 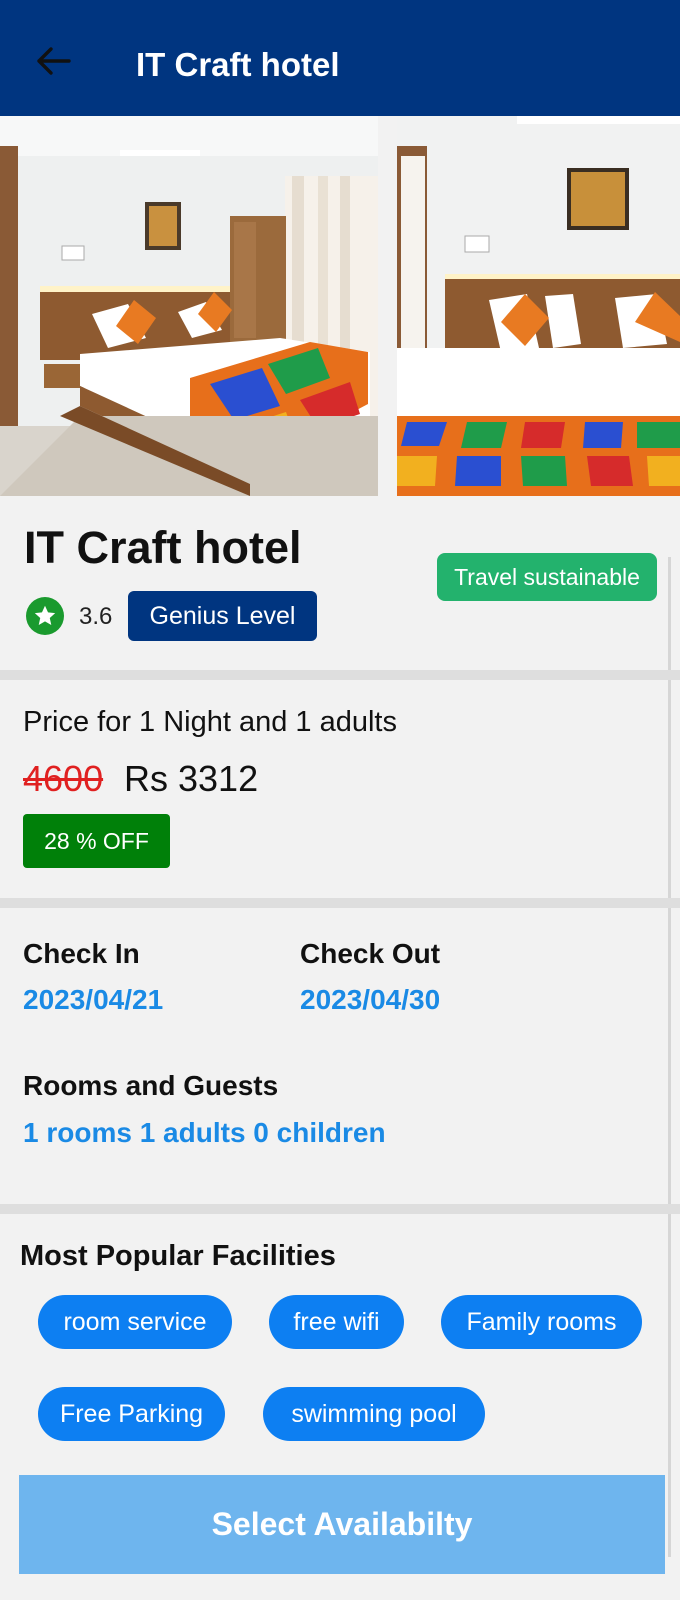 What do you see at coordinates (163, 547) in the screenshot?
I see `hotel-name: IT Craft hotel` at bounding box center [163, 547].